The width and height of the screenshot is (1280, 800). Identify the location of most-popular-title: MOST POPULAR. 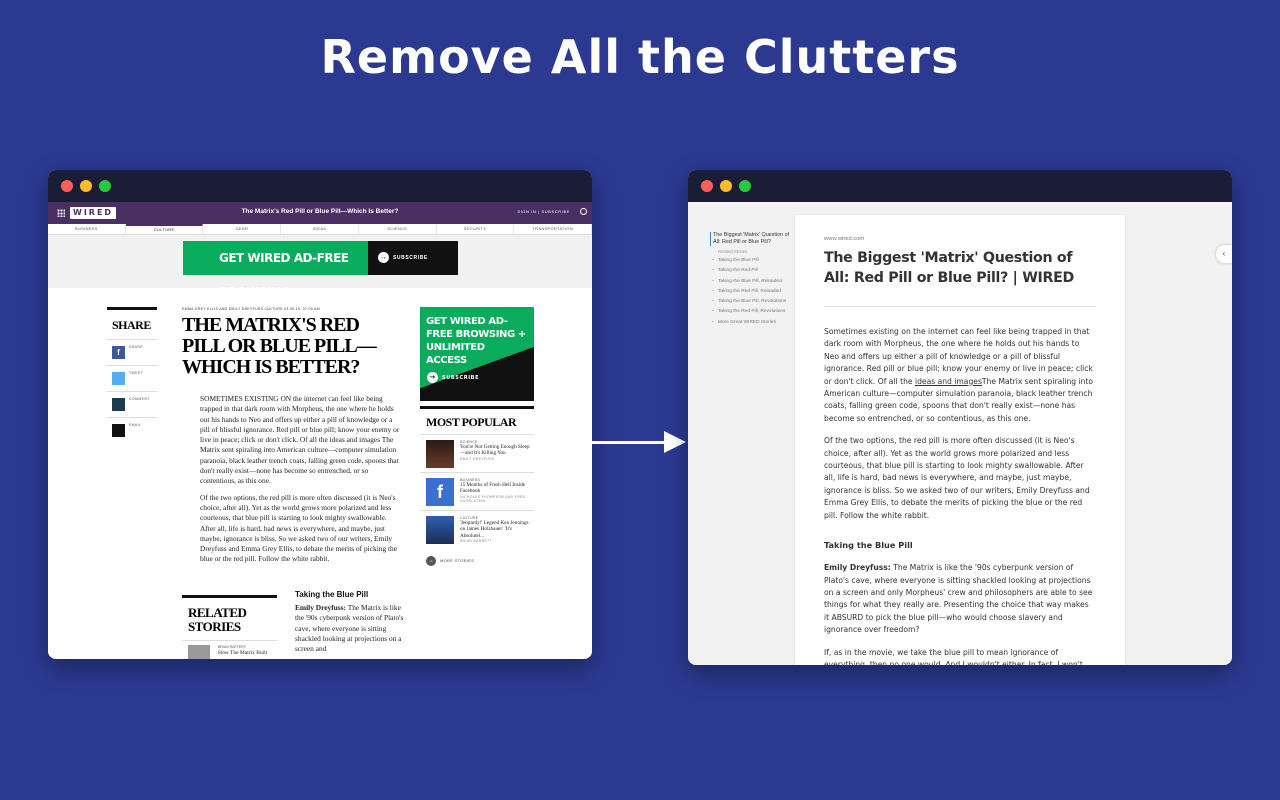
(471, 422).